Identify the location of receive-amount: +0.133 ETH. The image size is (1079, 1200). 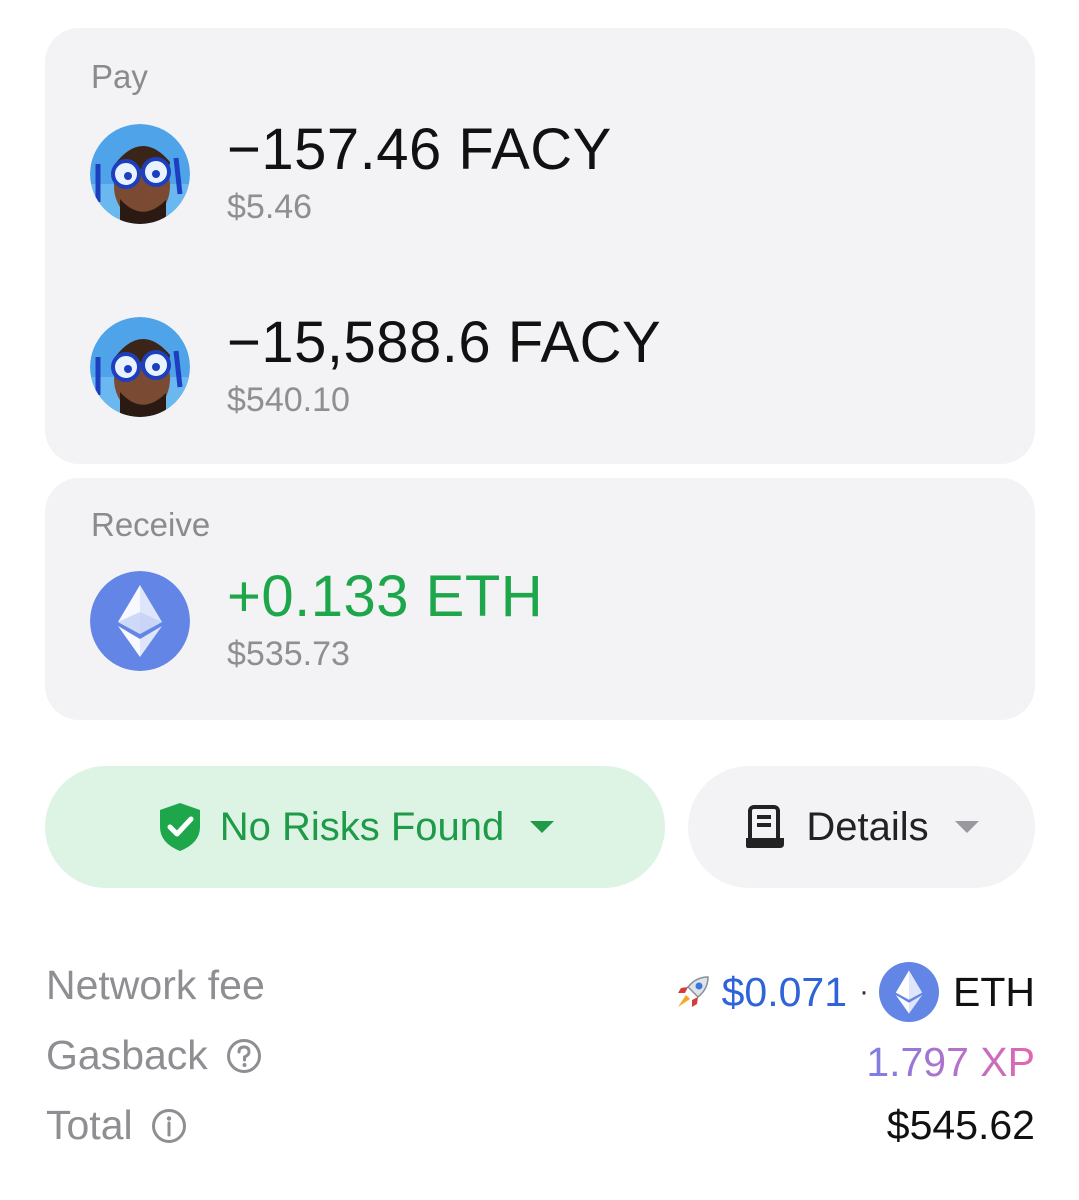
(385, 596).